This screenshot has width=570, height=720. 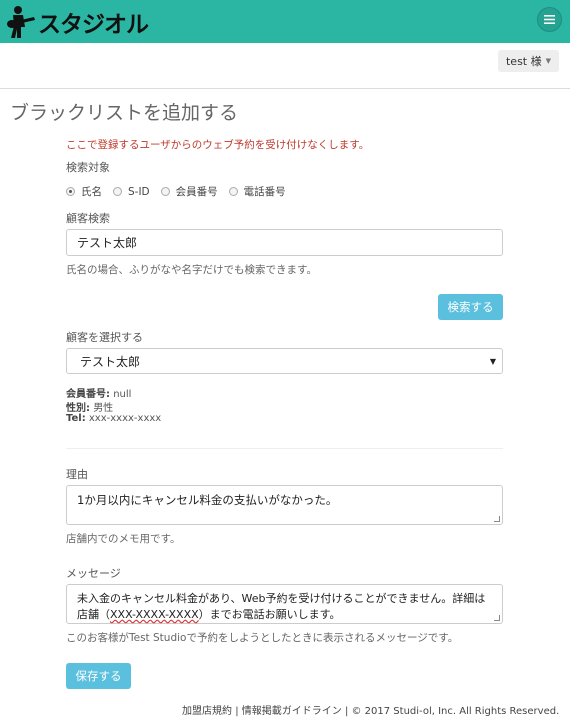 I want to click on customer-select-label: 顧客を選択する, so click(x=104, y=337).